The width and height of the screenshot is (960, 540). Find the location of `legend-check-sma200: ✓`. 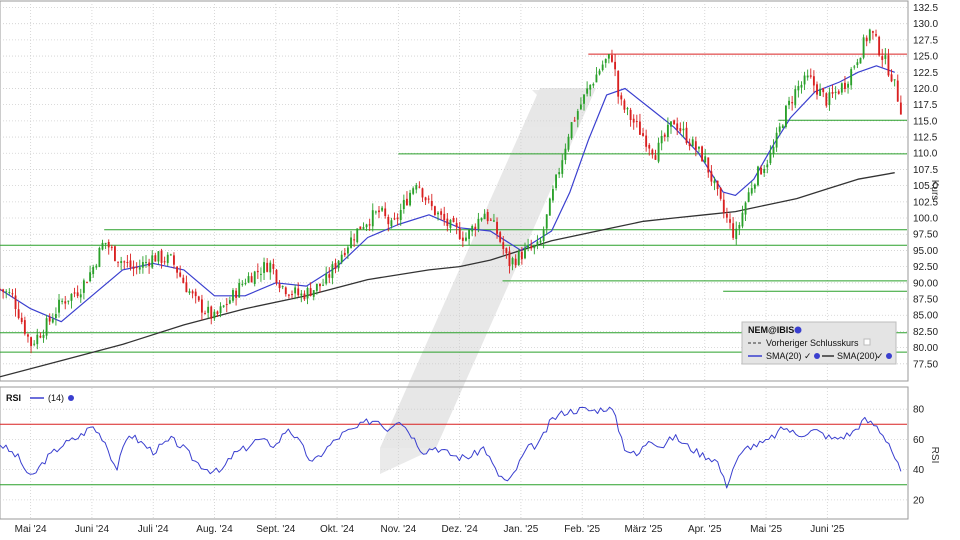

legend-check-sma200: ✓ is located at coordinates (880, 356).